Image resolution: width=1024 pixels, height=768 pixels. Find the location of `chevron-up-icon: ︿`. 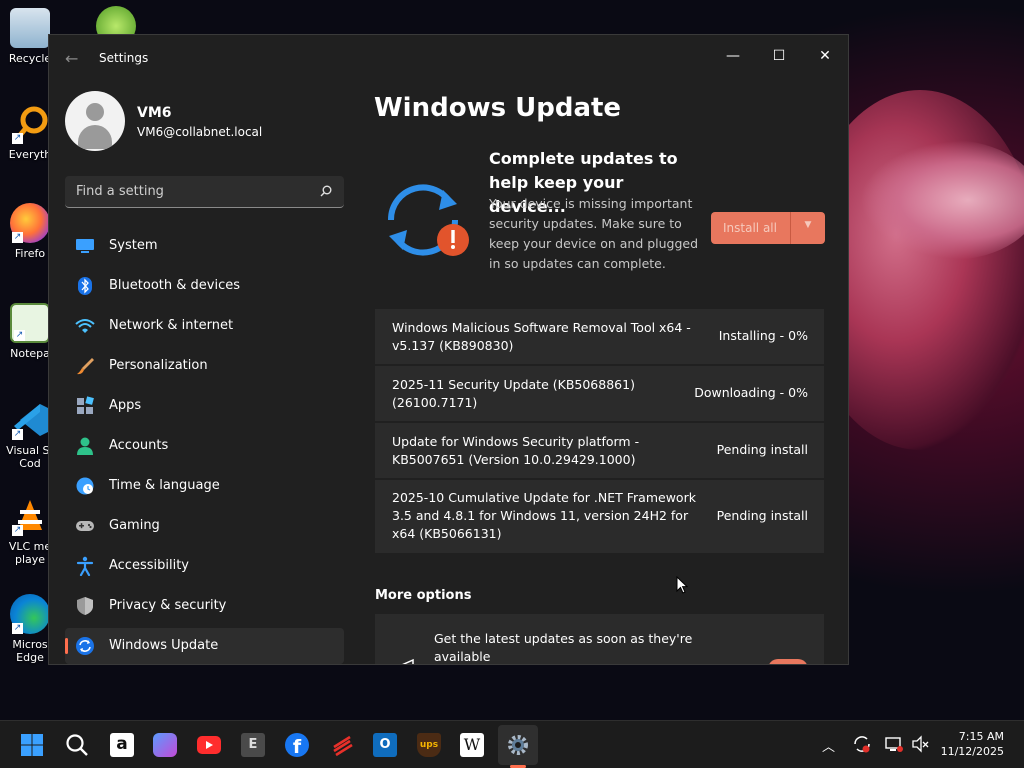

chevron-up-icon: ︿ is located at coordinates (828, 745).